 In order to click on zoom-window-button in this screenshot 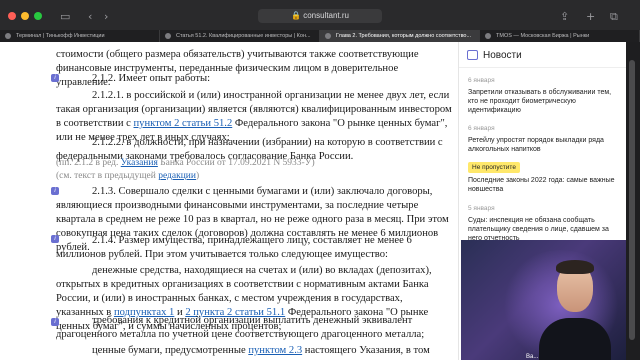, I will do `click(38, 16)`.